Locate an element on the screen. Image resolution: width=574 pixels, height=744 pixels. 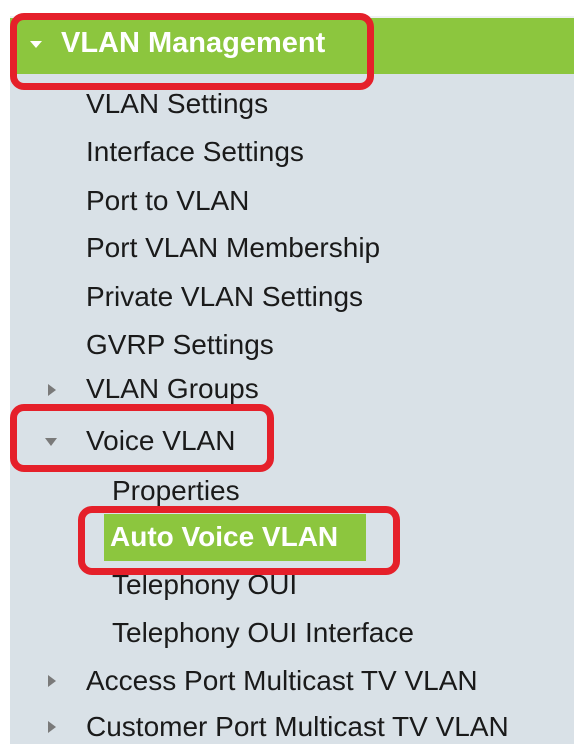
submenu-item-auto-voice-vlan: Auto Voice VLAN is located at coordinates (235, 537).